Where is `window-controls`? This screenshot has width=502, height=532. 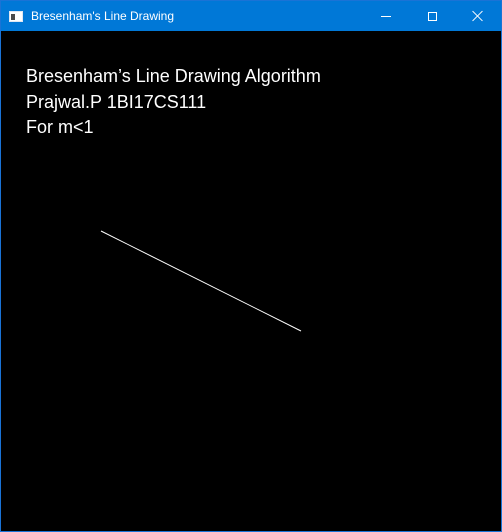 window-controls is located at coordinates (432, 16).